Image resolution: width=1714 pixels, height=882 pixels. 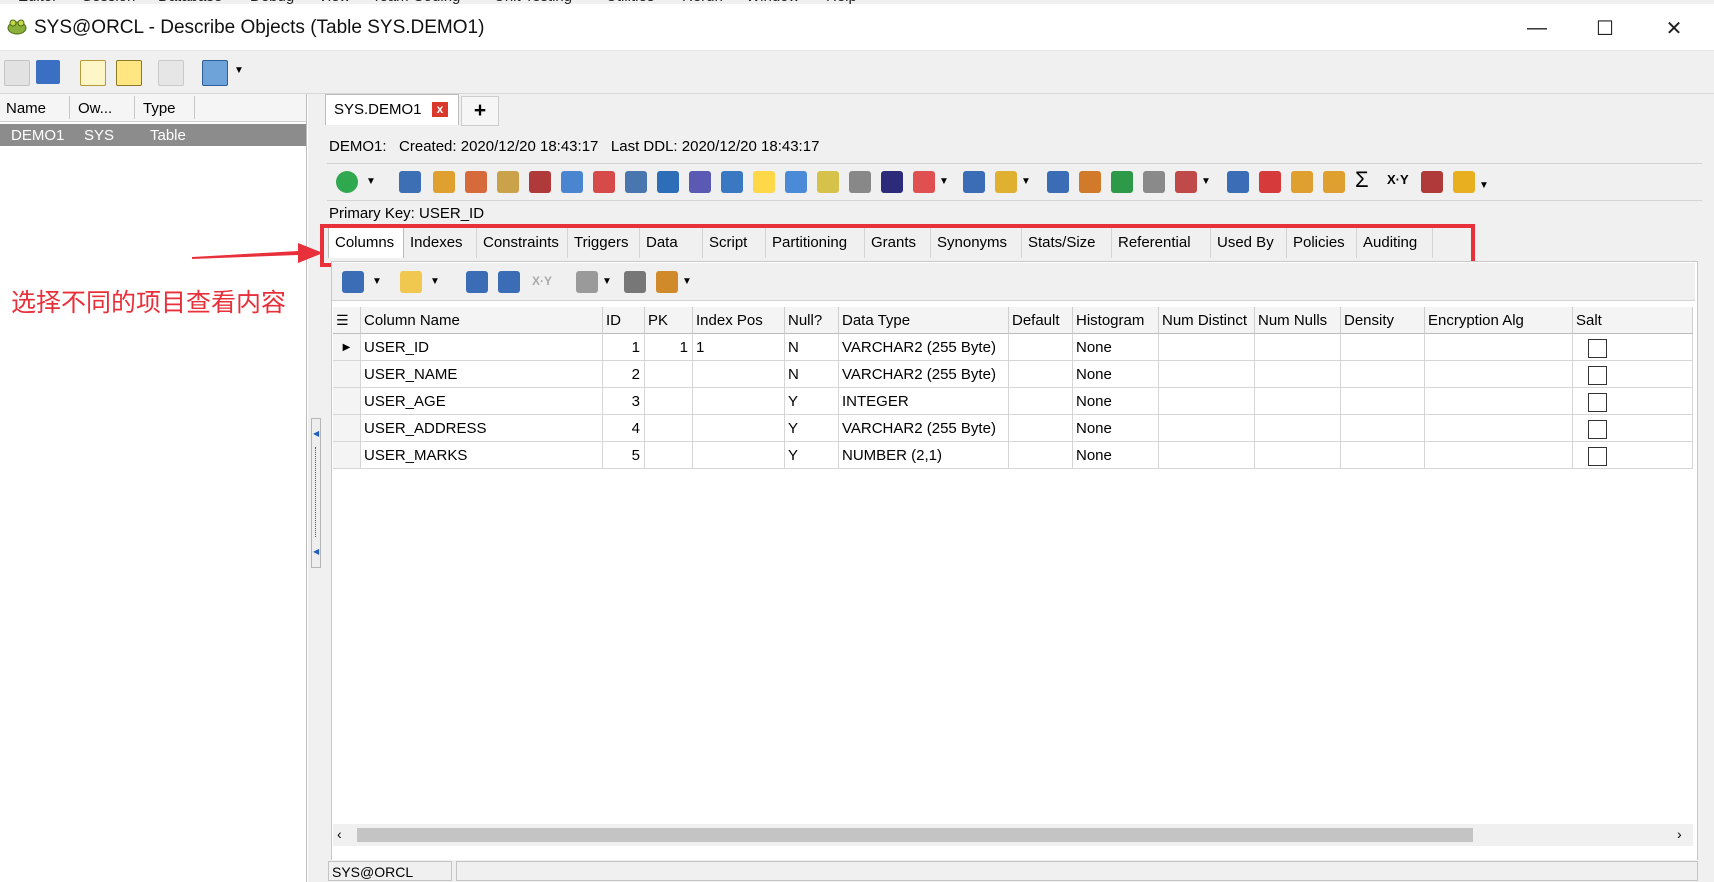 What do you see at coordinates (739, 320) in the screenshot?
I see `header-index-pos: Index Pos` at bounding box center [739, 320].